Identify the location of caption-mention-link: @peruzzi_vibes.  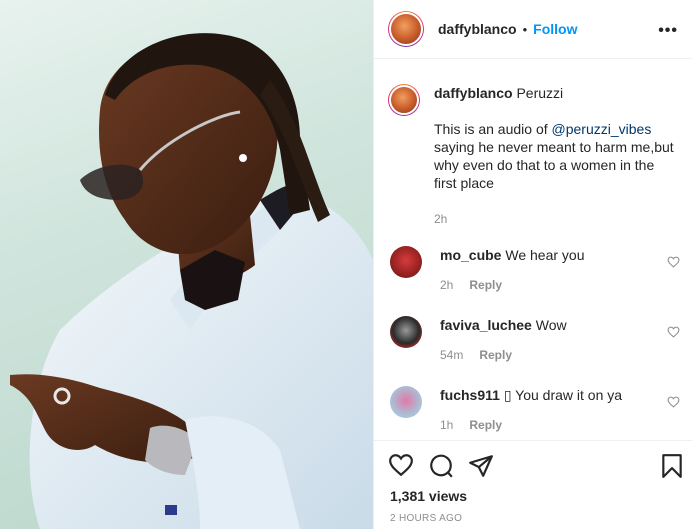
(602, 129).